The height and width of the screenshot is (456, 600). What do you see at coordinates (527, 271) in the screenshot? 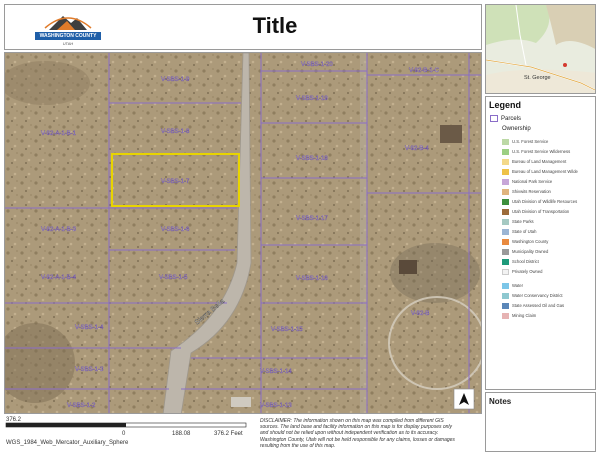
I see `legend-item-label: Privately Owned` at bounding box center [527, 271].